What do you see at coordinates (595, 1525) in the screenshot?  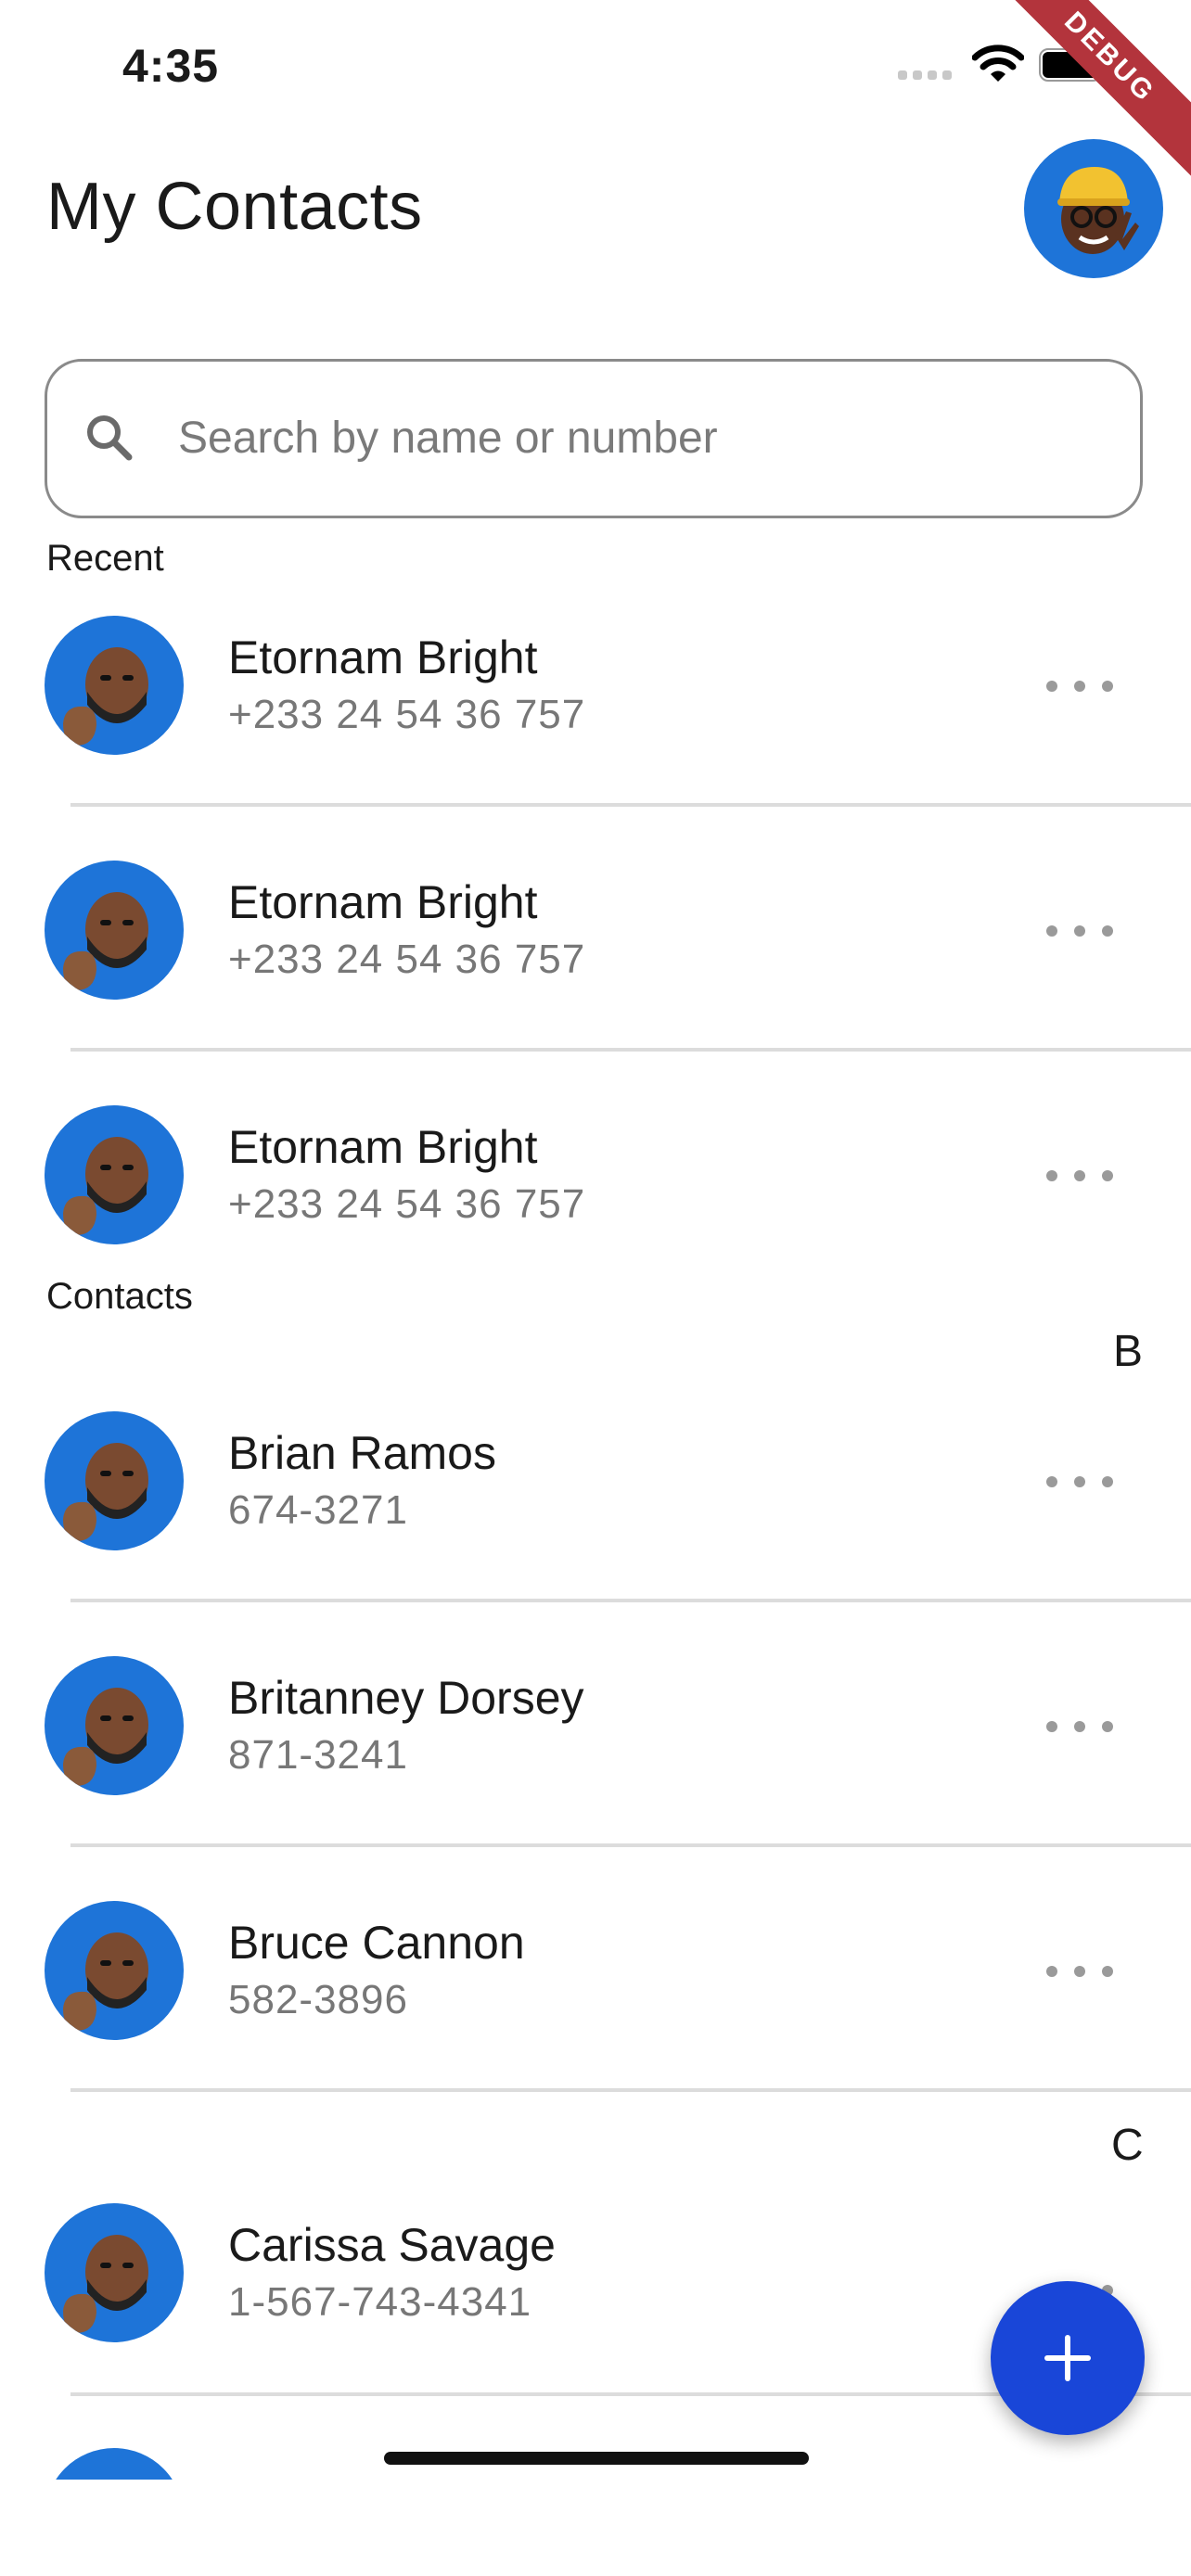 I see `contact-row: Brian Ramos 674-3271` at bounding box center [595, 1525].